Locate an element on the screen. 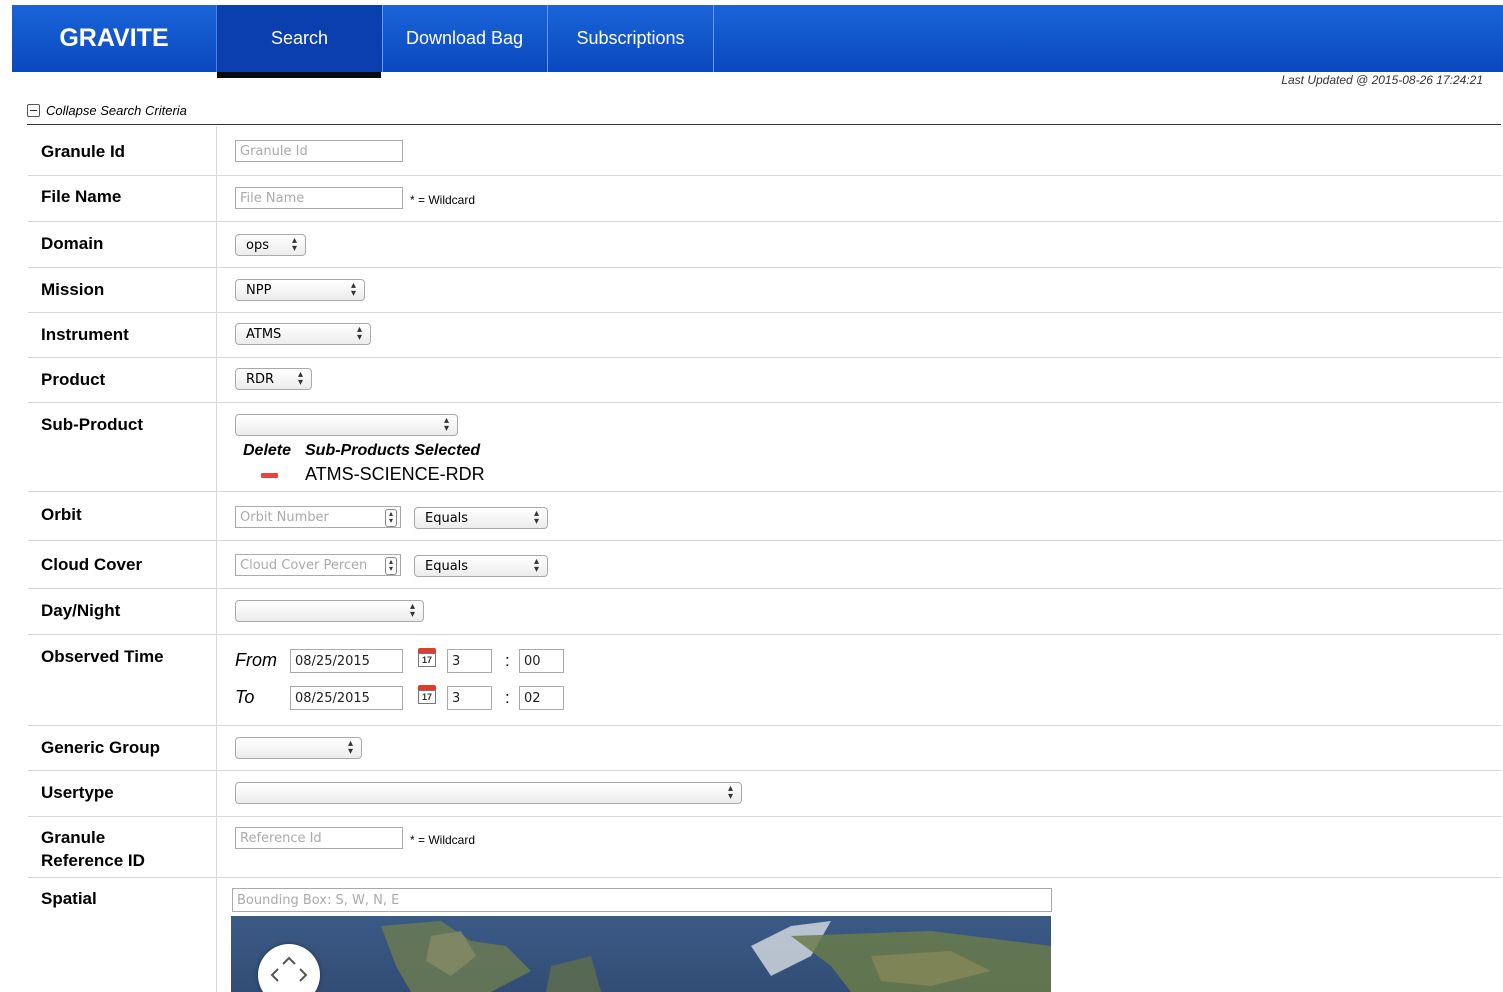 The width and height of the screenshot is (1503, 992). cloud-cover-operator-select: Equals ▴ ▾ is located at coordinates (481, 566).